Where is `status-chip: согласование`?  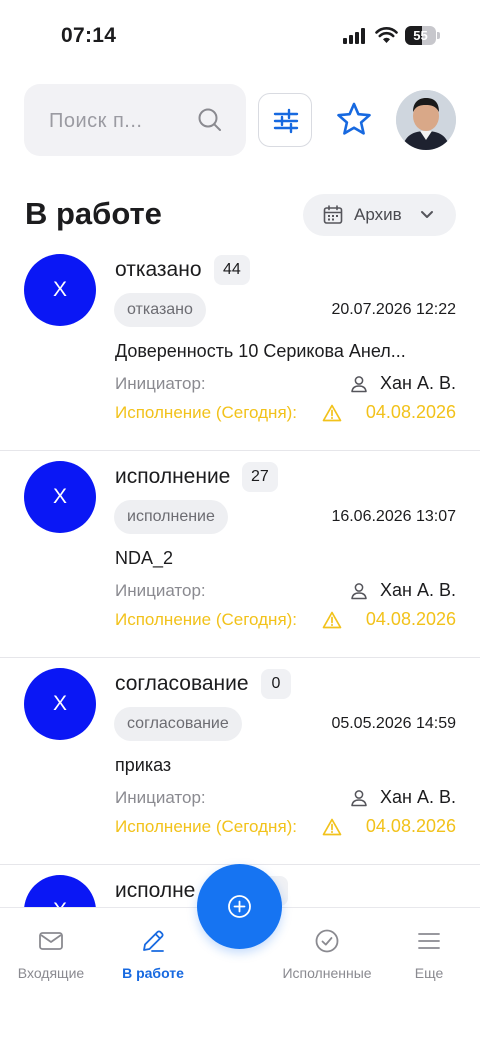
status-chip: согласование is located at coordinates (178, 724).